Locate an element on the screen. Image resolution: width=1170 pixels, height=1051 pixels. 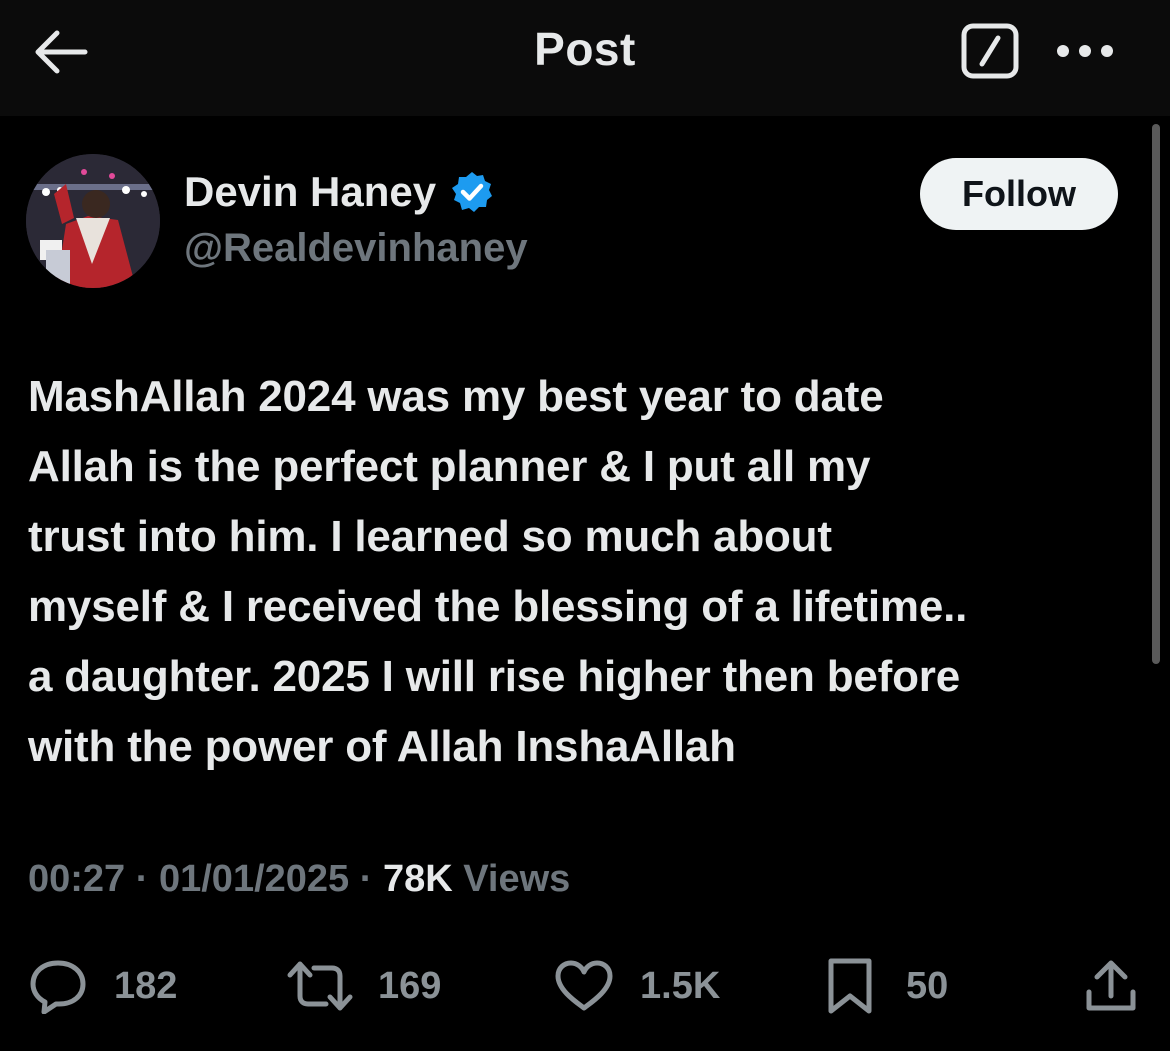
verified-badge-icon is located at coordinates (472, 192).